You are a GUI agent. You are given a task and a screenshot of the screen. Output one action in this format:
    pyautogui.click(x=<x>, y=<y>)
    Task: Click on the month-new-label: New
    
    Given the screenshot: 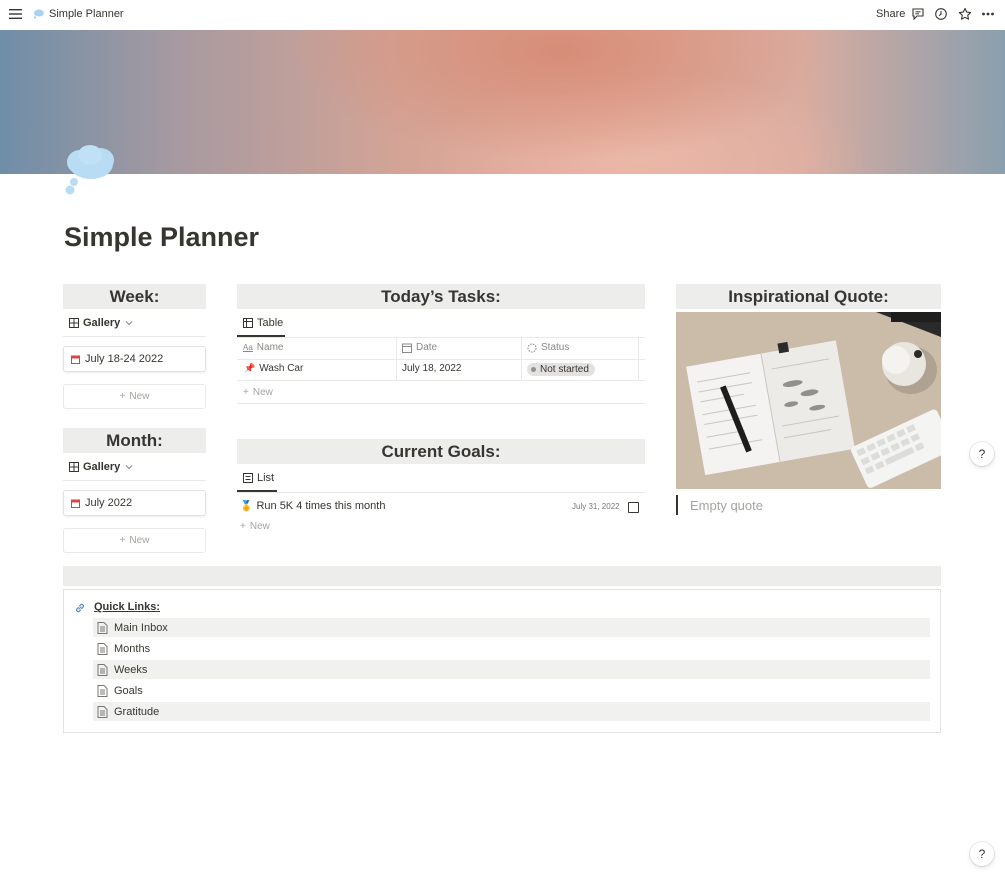 What is the action you would take?
    pyautogui.click(x=139, y=540)
    